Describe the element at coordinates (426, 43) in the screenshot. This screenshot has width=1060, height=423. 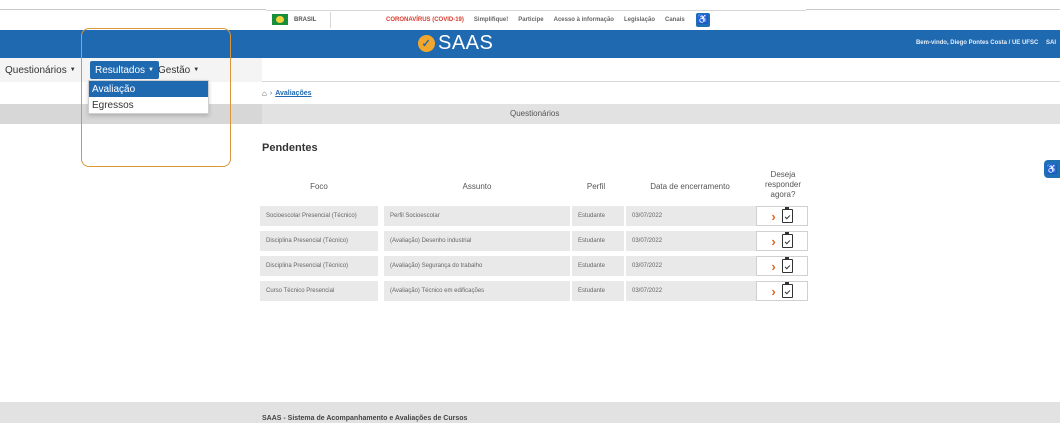
I see `check-logo-icon: ✓` at that location.